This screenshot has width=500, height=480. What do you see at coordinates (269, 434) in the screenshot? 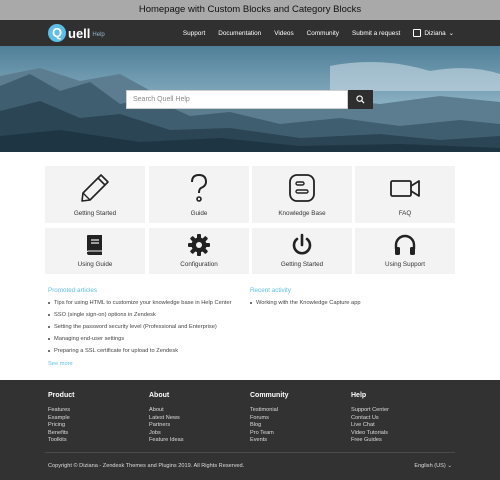
I see `footer-link: Pro Team` at bounding box center [269, 434].